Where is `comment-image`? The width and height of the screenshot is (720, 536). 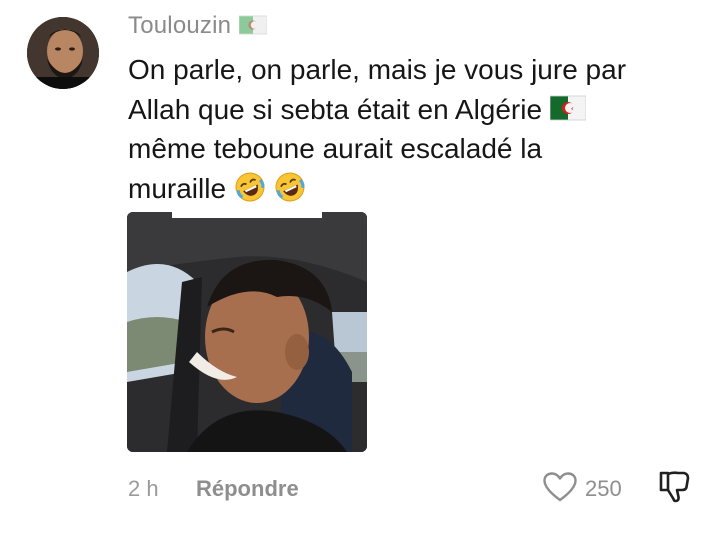 comment-image is located at coordinates (247, 332).